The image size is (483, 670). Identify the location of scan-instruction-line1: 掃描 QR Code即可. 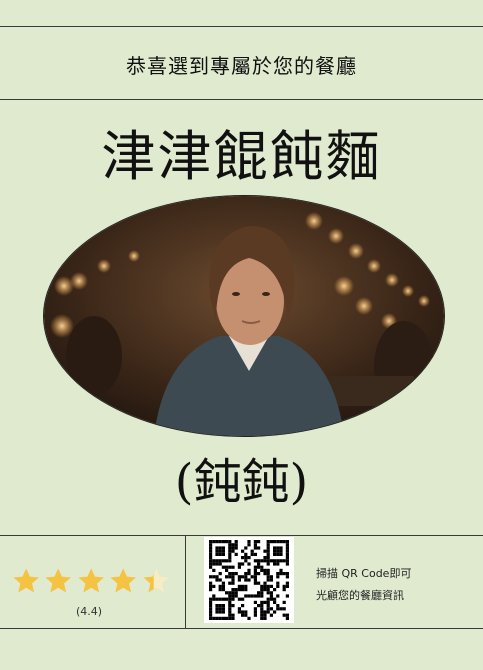
(364, 573).